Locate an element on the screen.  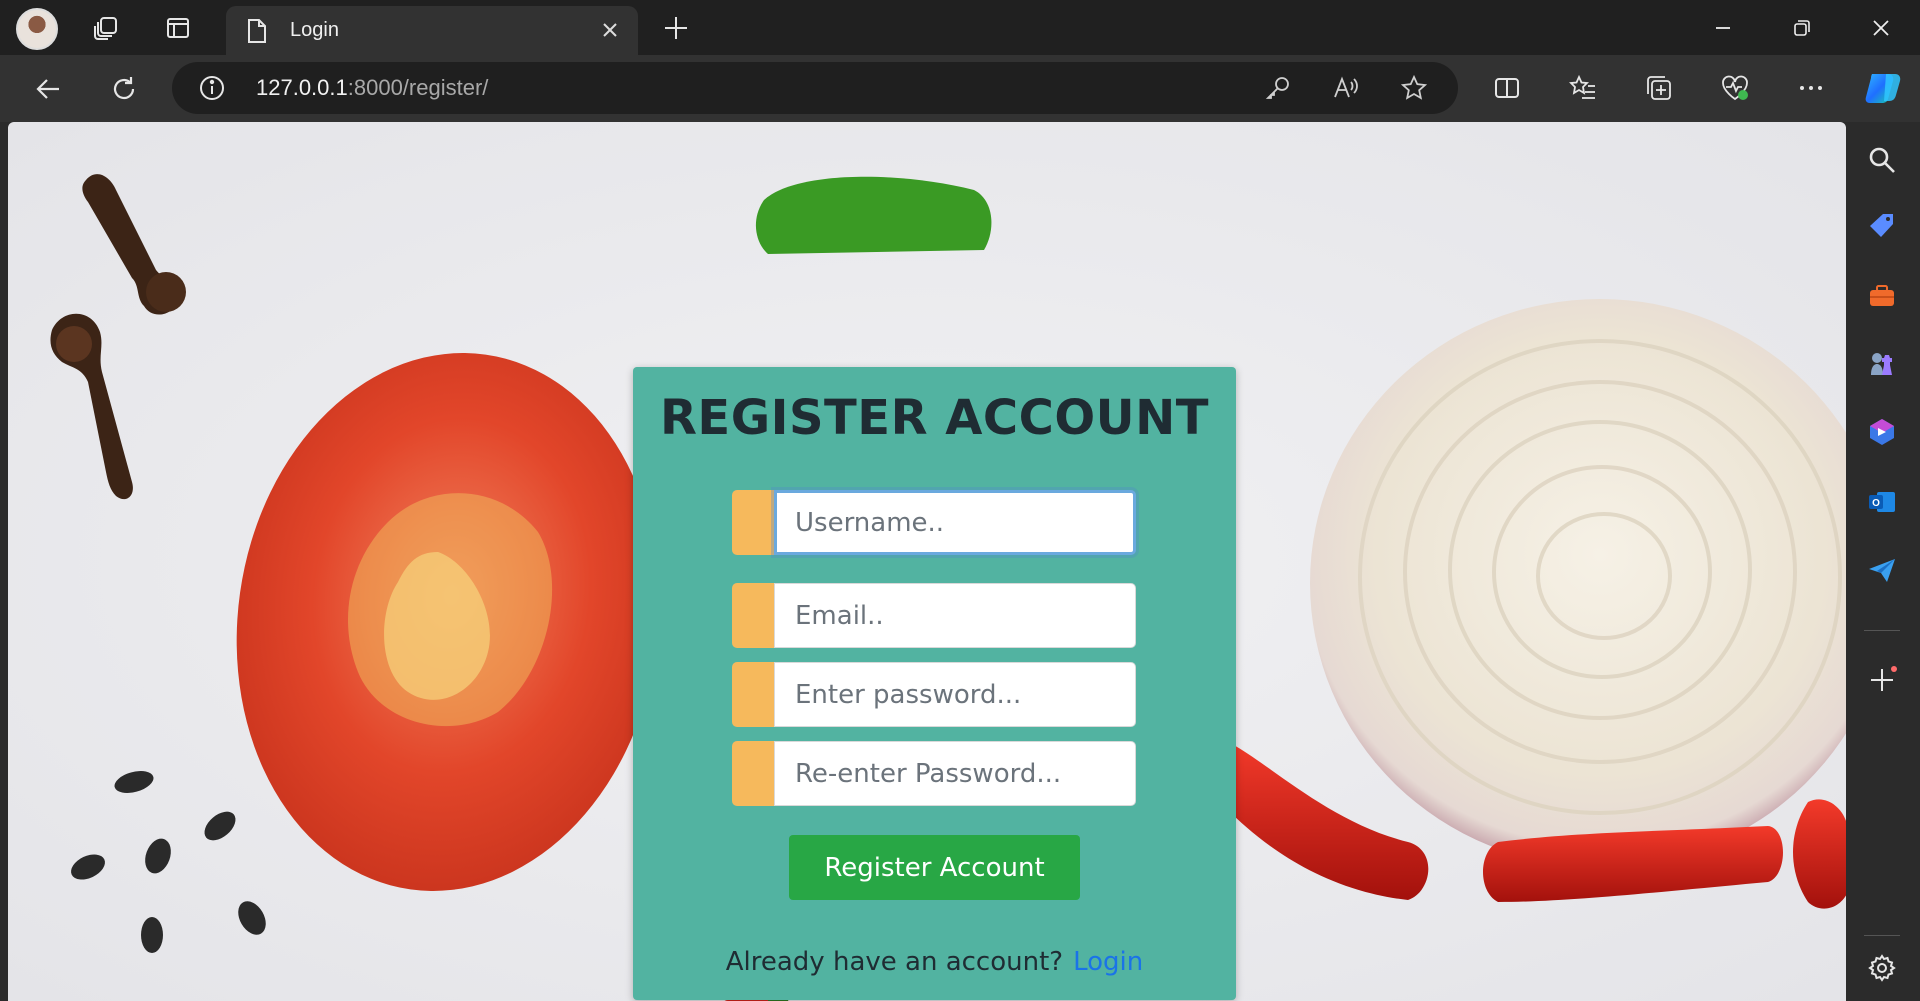
key-icon is located at coordinates (1278, 88).